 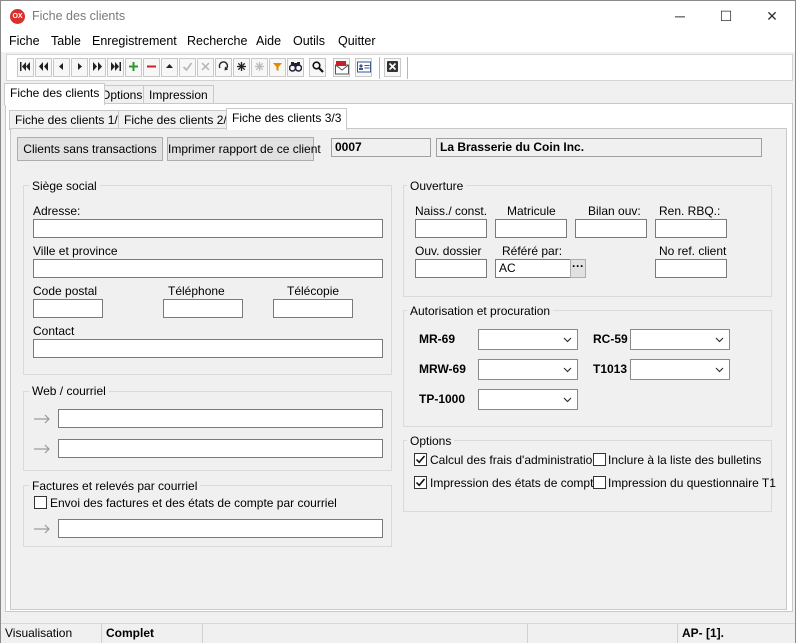 What do you see at coordinates (220, 448) in the screenshot?
I see `courriel-input` at bounding box center [220, 448].